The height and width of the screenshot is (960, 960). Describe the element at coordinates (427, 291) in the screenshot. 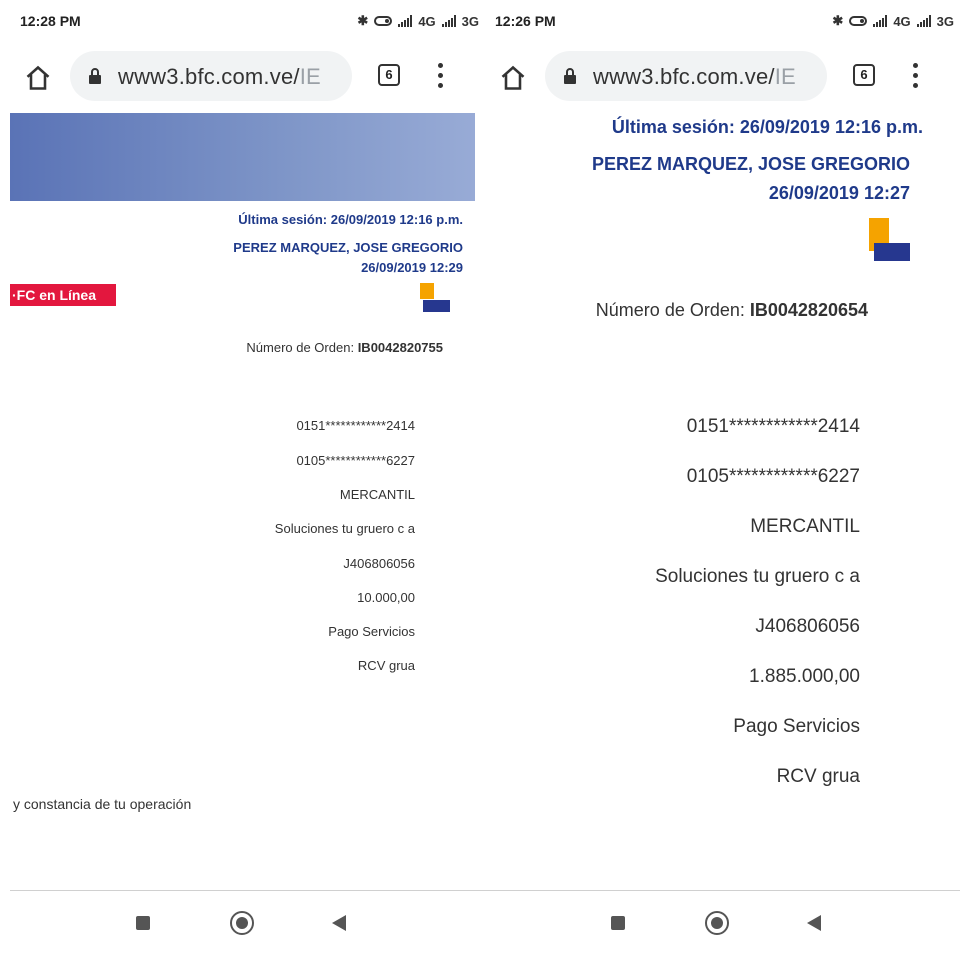

I see `bfc-logo-icon` at that location.